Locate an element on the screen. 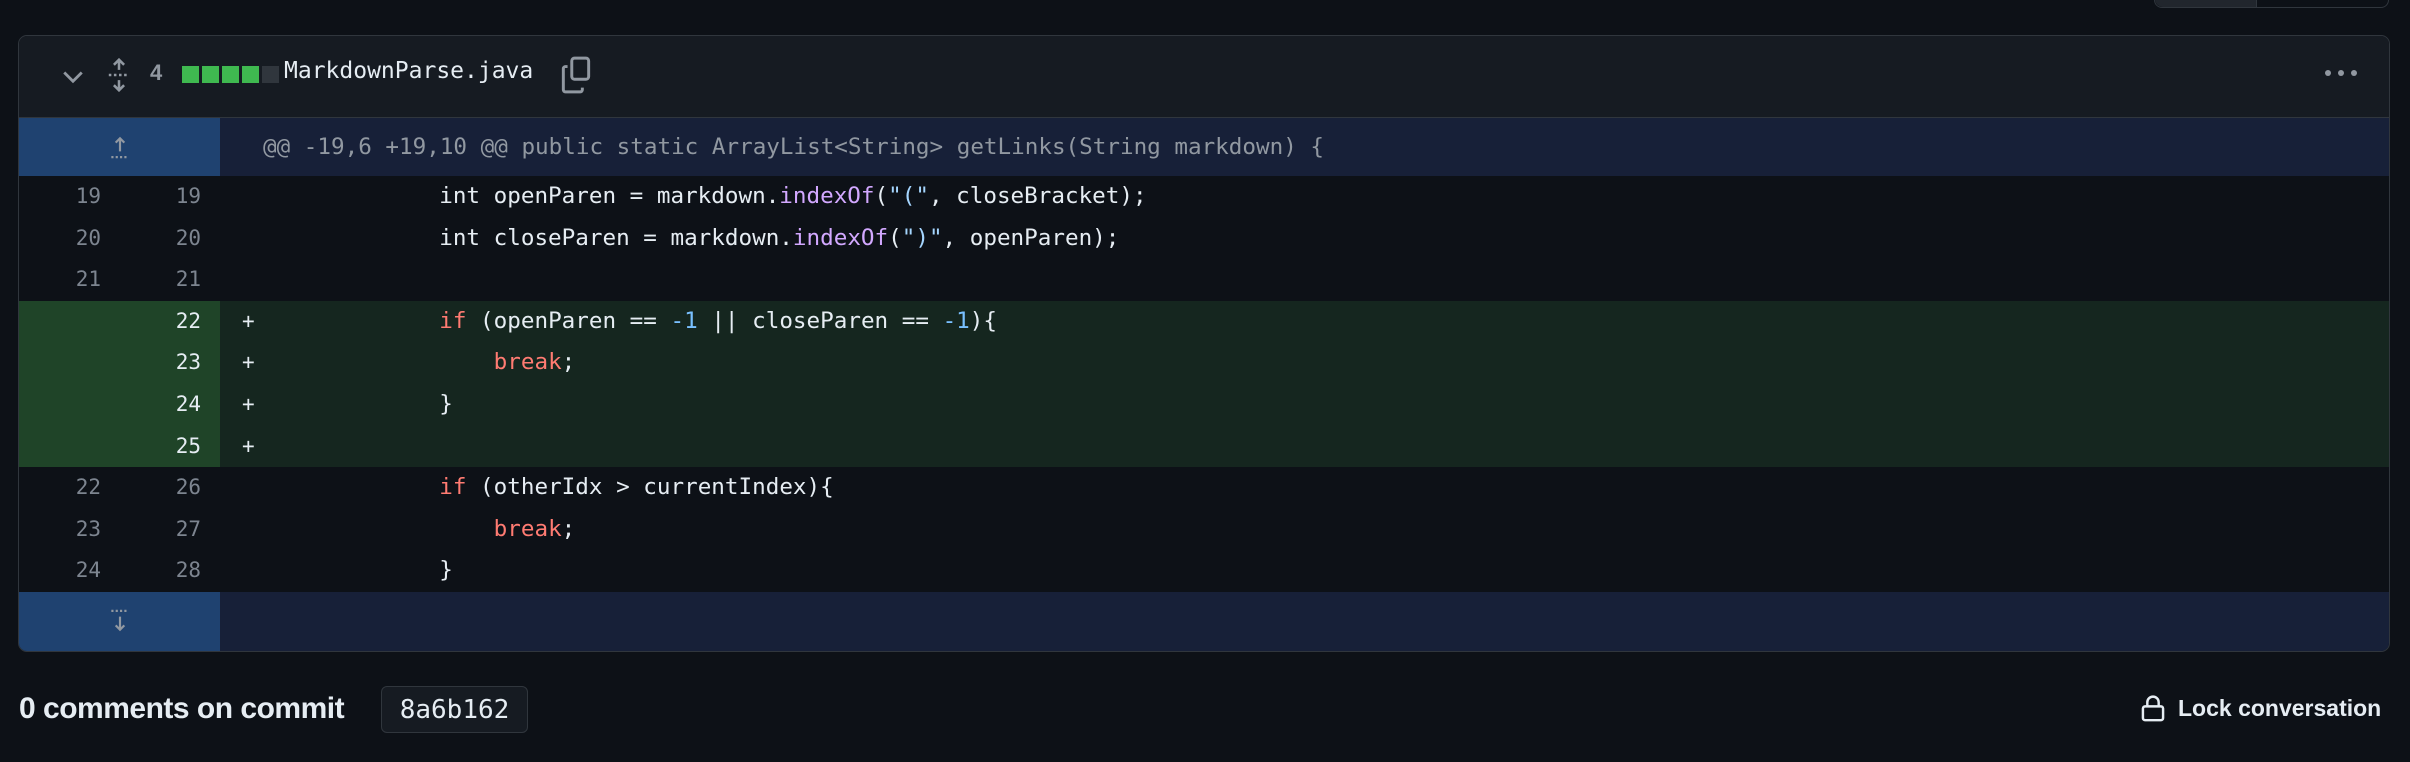 This screenshot has width=2410, height=762. diff-row-context: 22 26 if (otherIdx > currentIndex){ is located at coordinates (1204, 488).